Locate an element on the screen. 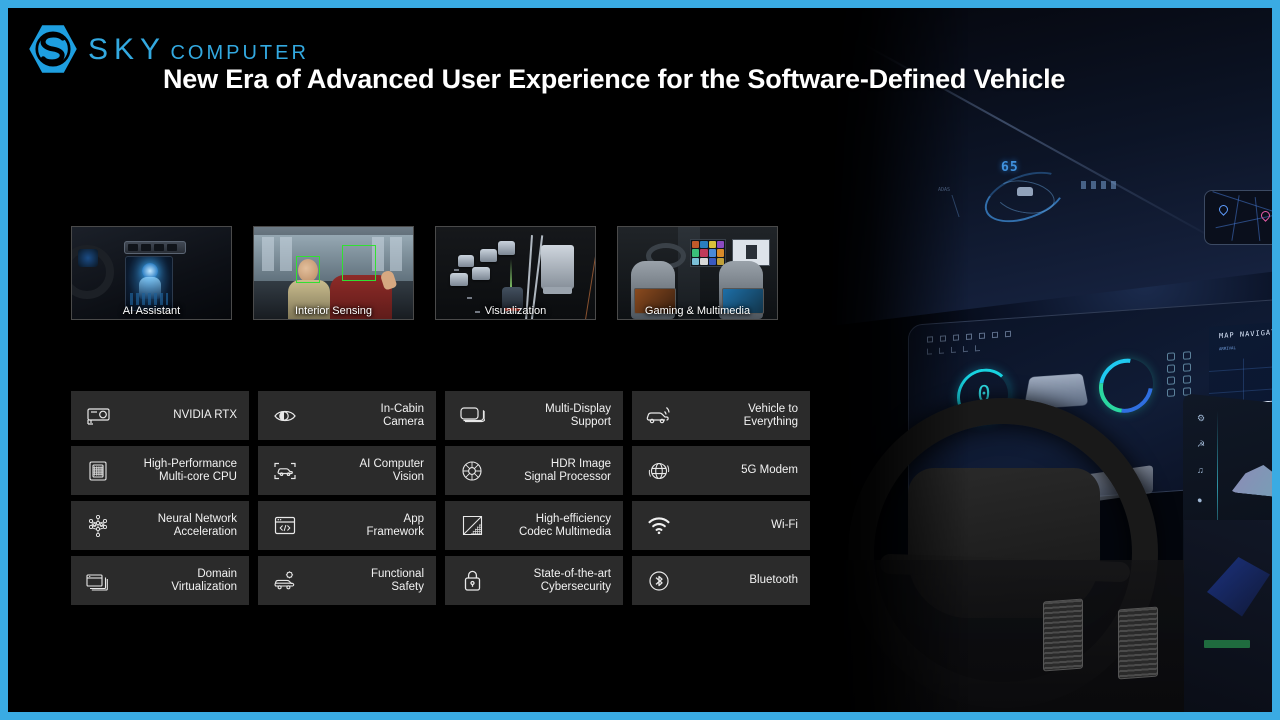  sky-computer-hexagon-s-logo is located at coordinates (53, 49).